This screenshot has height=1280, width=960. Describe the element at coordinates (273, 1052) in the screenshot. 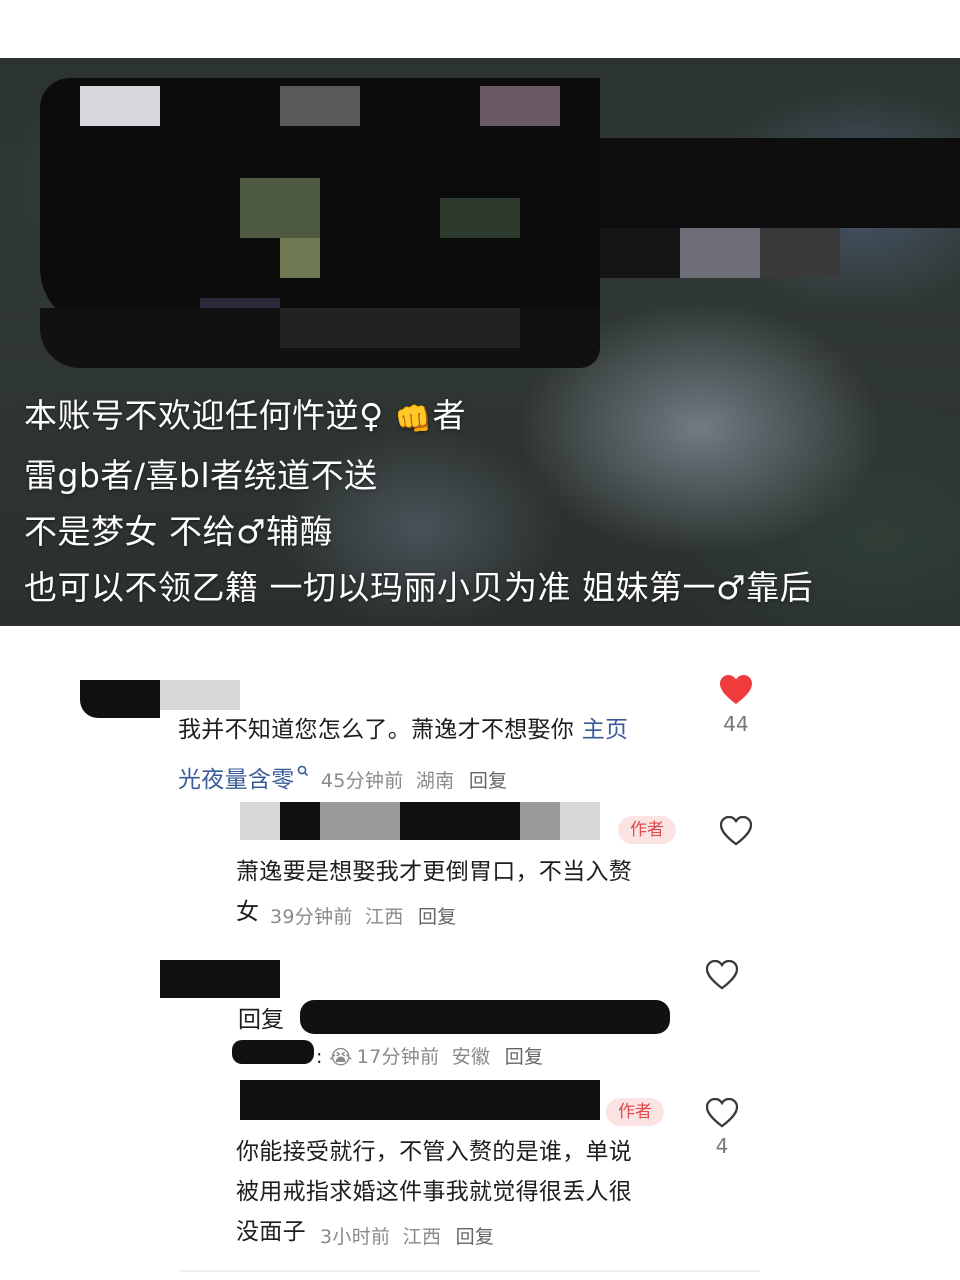

I see `redacted-reply-target` at that location.